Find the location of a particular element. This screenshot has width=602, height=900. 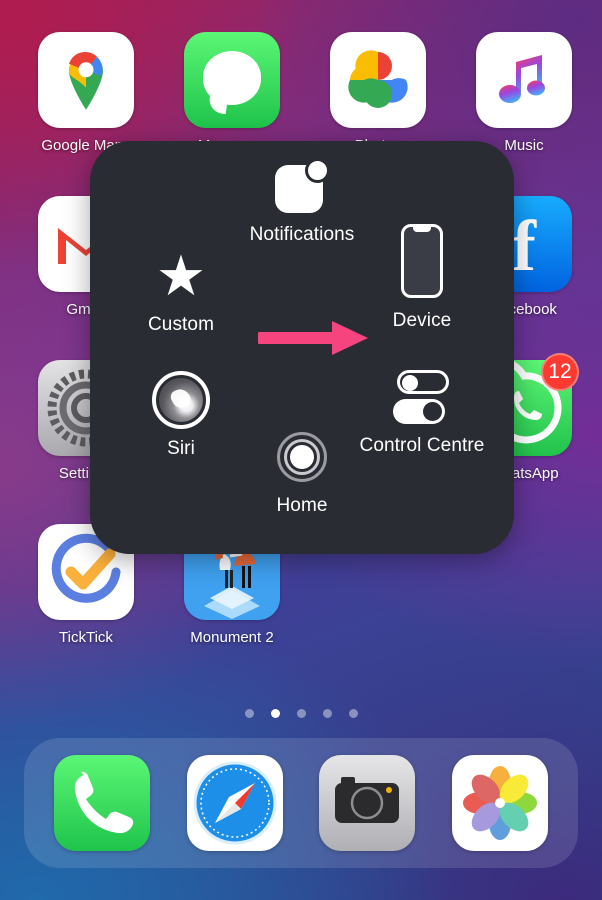

page-dot-2-active is located at coordinates (275, 713).